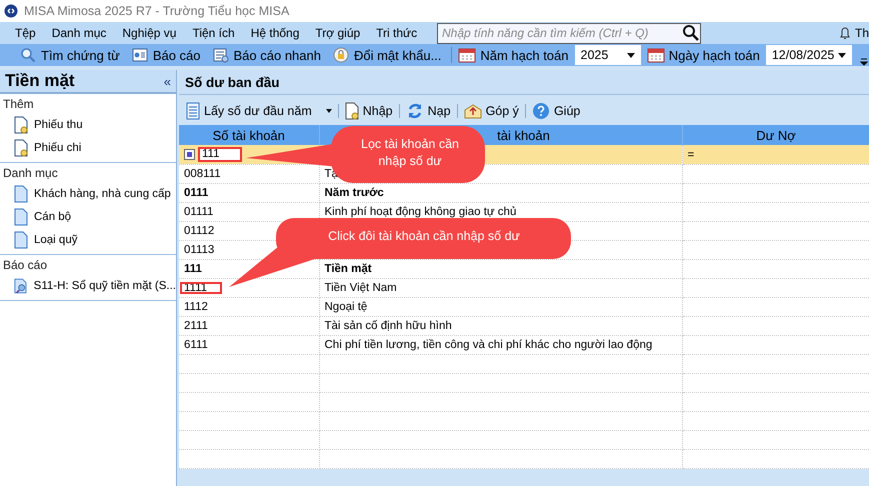 This screenshot has width=869, height=486. Describe the element at coordinates (149, 33) in the screenshot. I see `menu-item: Nghiệp vụ` at that location.